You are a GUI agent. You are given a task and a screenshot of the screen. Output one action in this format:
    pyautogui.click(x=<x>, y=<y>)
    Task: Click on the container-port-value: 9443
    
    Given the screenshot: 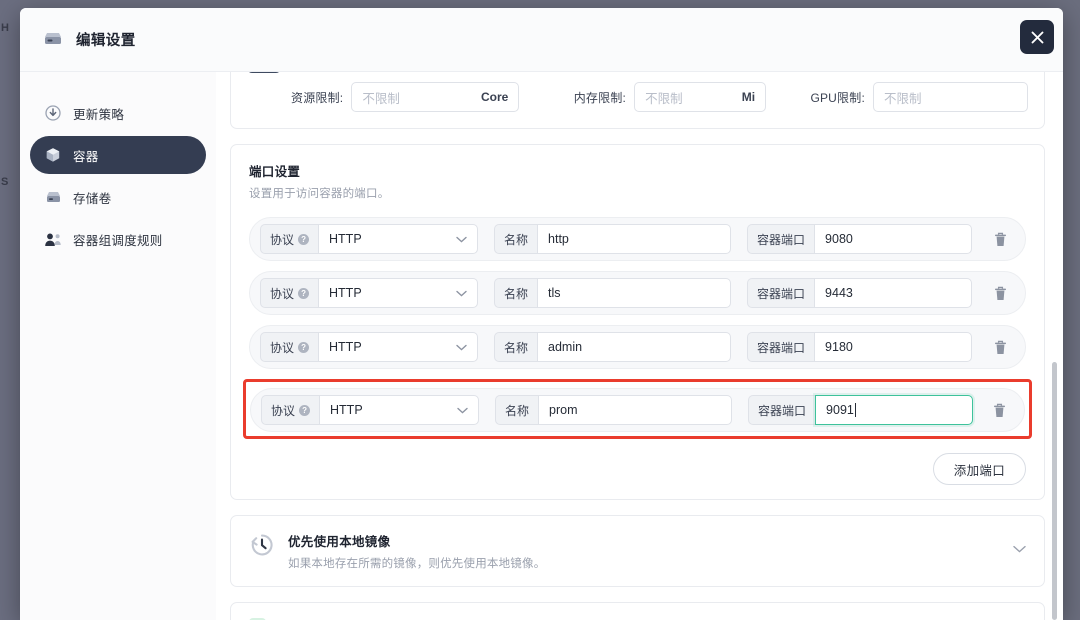 What is the action you would take?
    pyautogui.click(x=839, y=293)
    